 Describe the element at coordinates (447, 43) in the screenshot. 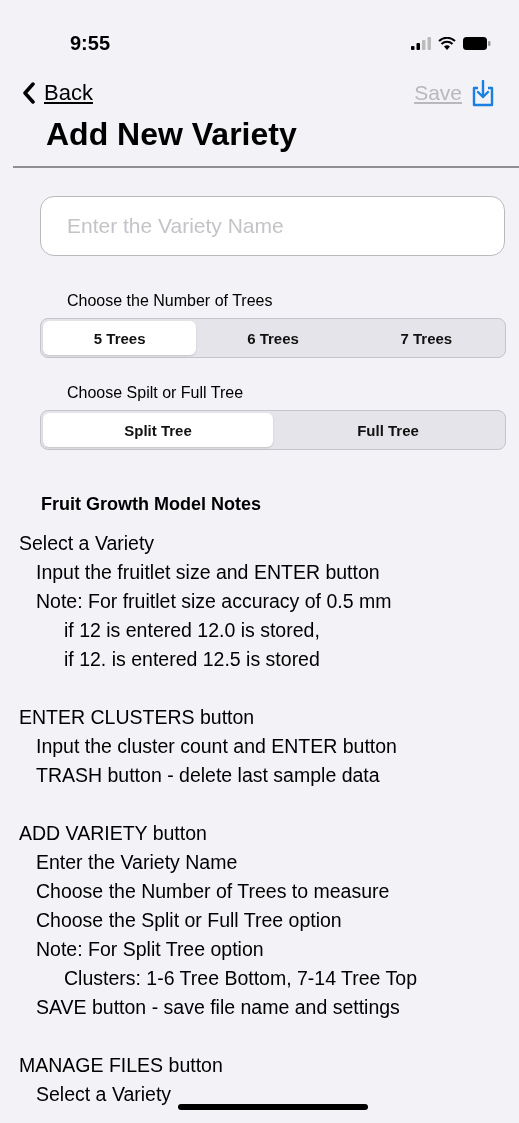

I see `wifi-icon` at that location.